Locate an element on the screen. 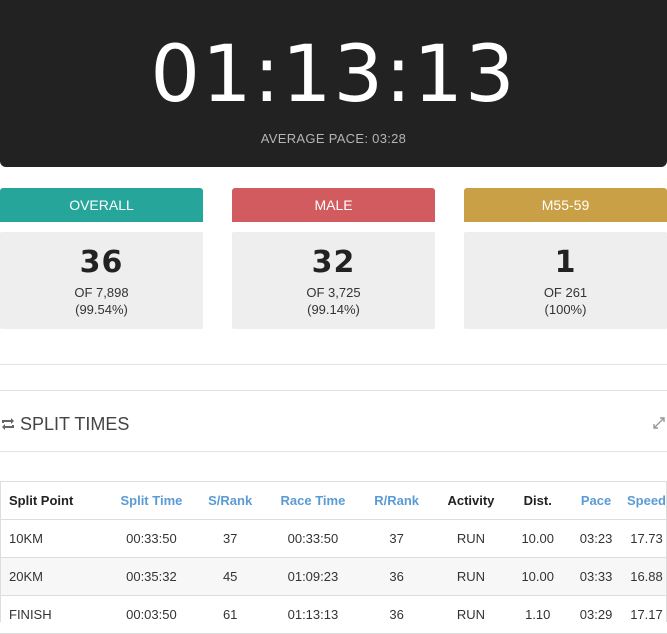 Image resolution: width=667 pixels, height=634 pixels. cell-race-time: 01:09:23 is located at coordinates (313, 576).